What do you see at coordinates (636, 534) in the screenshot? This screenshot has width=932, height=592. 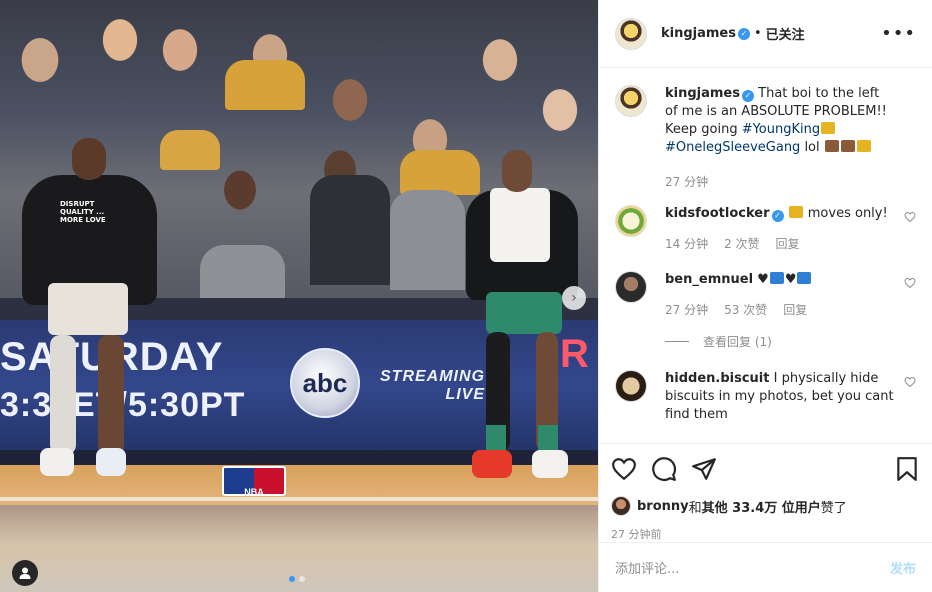 I see `post-timestamp: 27 分钟前` at bounding box center [636, 534].